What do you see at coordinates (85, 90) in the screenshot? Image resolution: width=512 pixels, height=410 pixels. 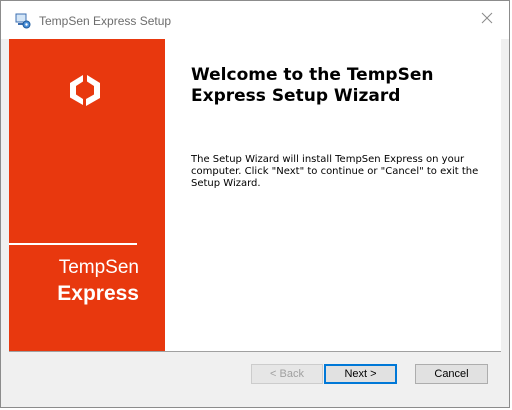 I see `hexagon-logo-icon` at bounding box center [85, 90].